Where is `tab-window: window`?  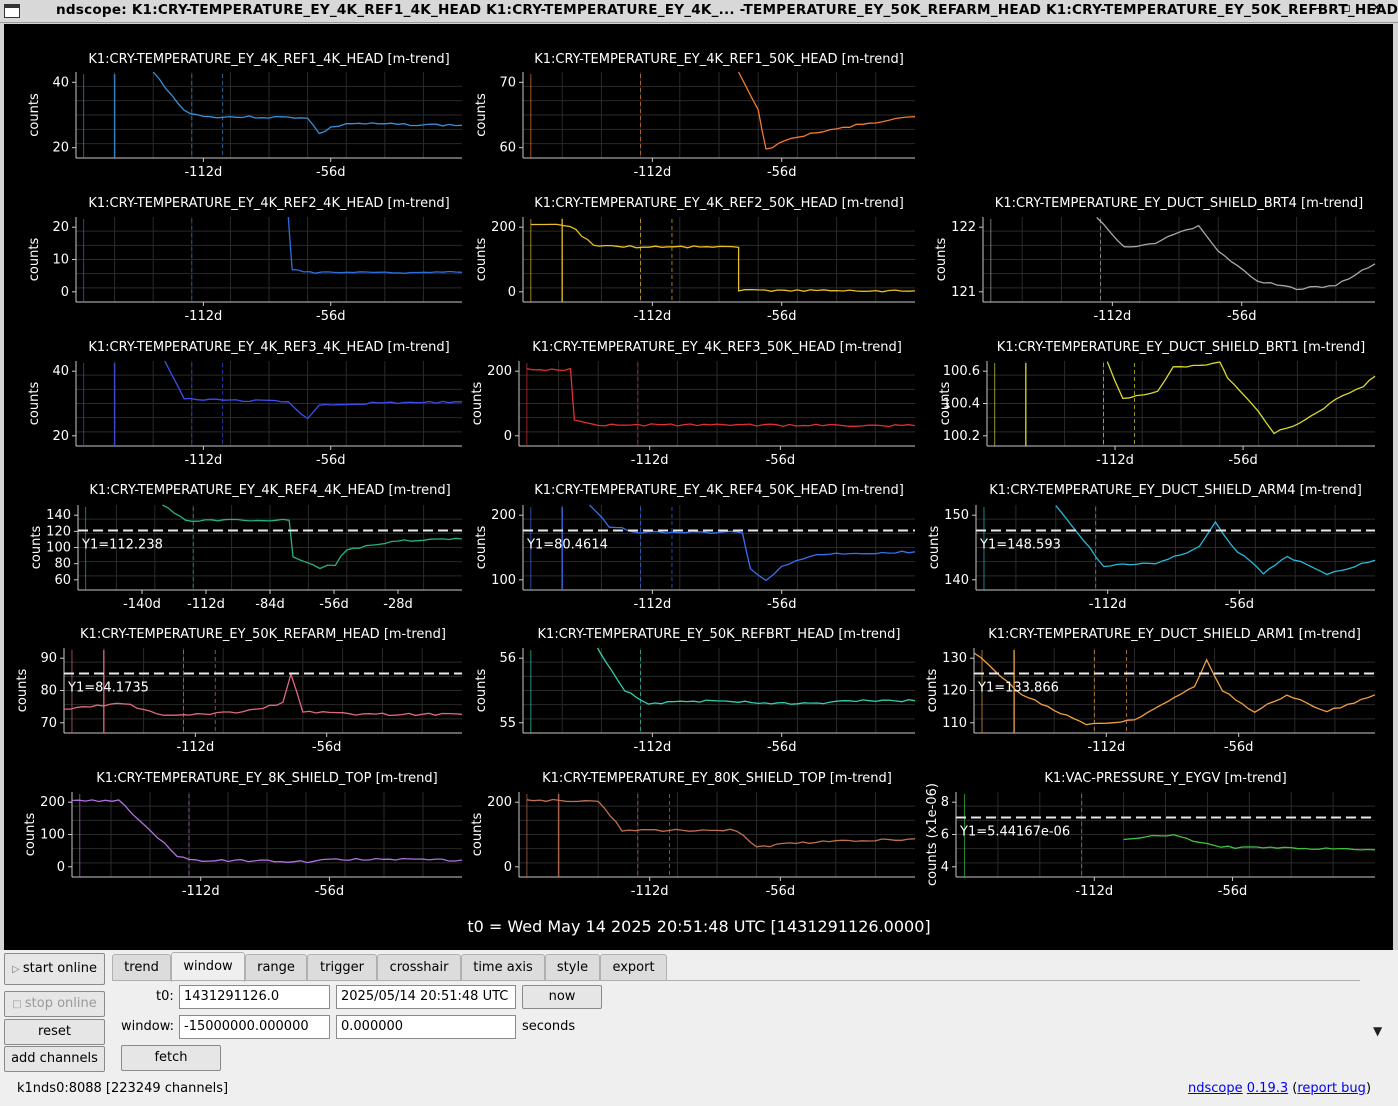
tab-window: window is located at coordinates (208, 967).